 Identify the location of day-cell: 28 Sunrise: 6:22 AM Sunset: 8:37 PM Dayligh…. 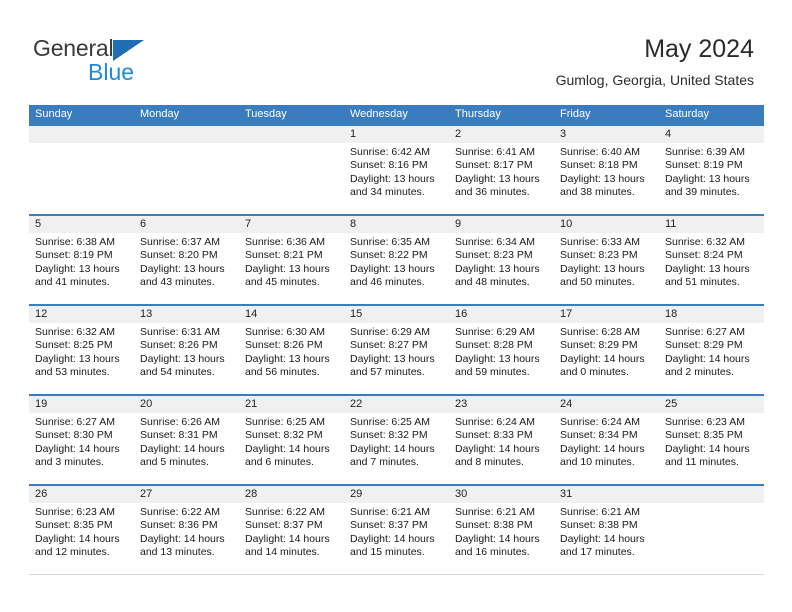
(291, 530).